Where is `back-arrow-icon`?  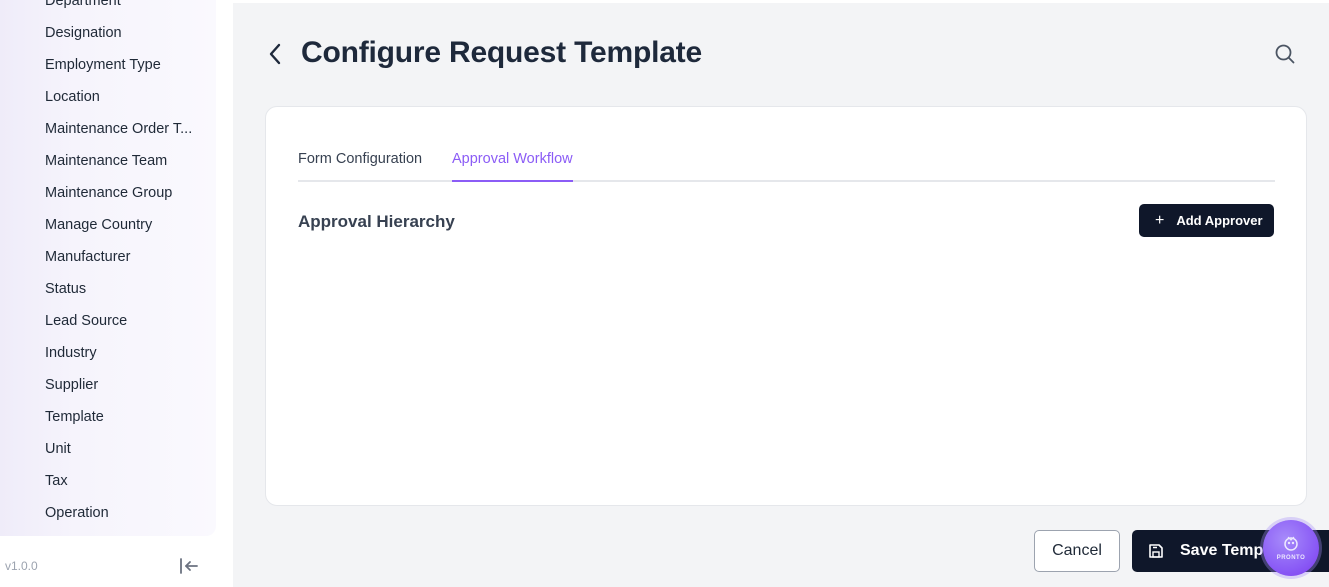
back-arrow-icon is located at coordinates (276, 54).